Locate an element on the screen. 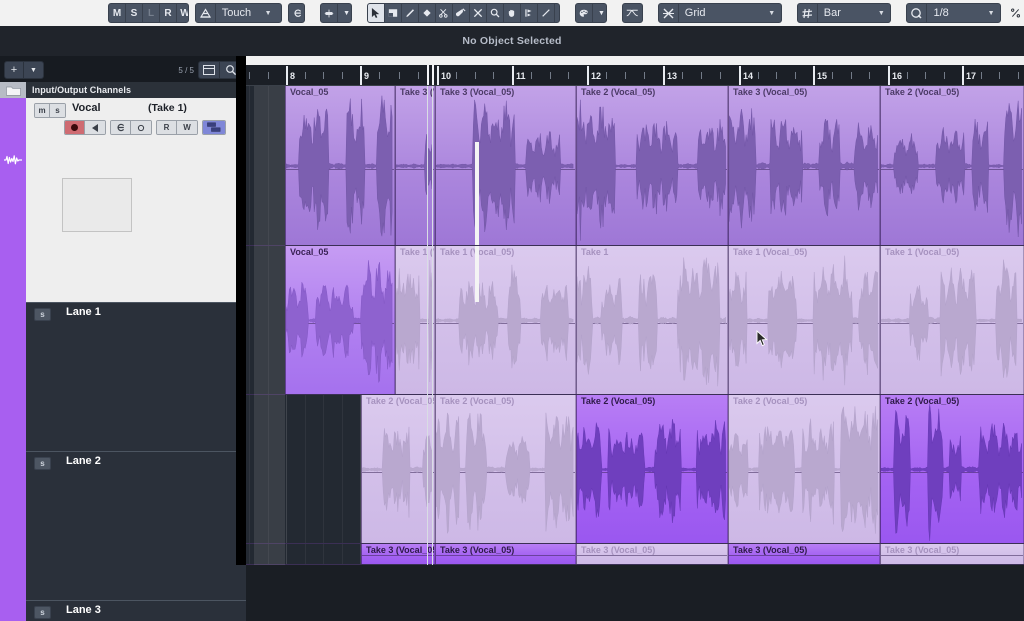 The width and height of the screenshot is (1024, 621). edit-channel-group is located at coordinates (131, 127).